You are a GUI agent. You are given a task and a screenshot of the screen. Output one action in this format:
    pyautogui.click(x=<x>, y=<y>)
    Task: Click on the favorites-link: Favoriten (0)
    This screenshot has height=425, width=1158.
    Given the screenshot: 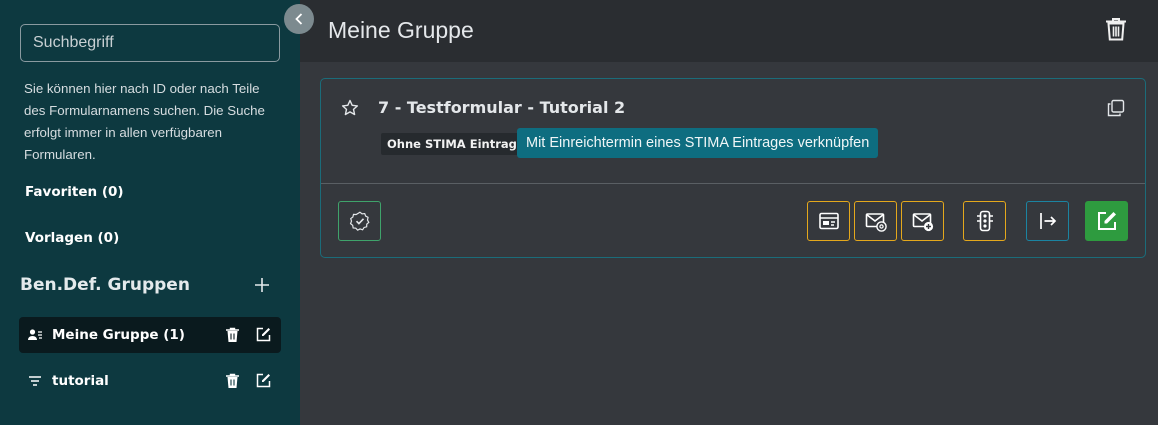 What is the action you would take?
    pyautogui.click(x=74, y=192)
    